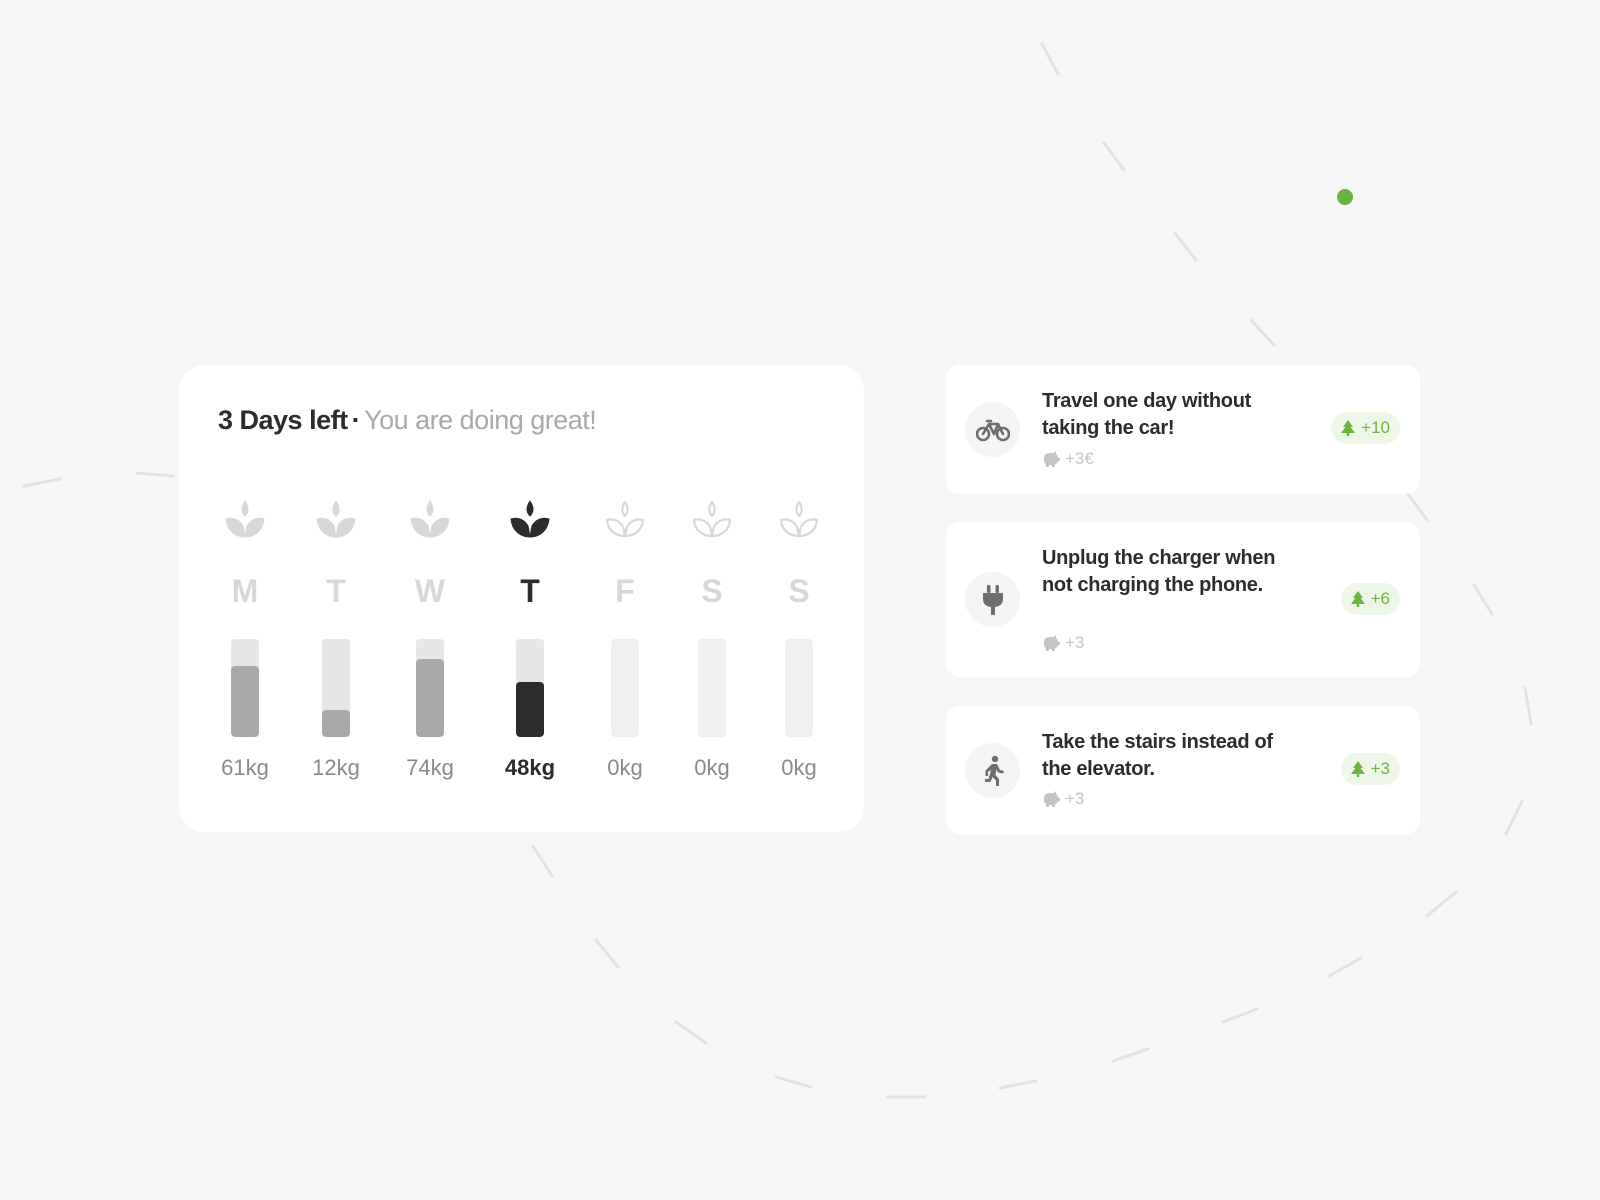 The width and height of the screenshot is (1600, 1200). I want to click on plug-icon, so click(992, 599).